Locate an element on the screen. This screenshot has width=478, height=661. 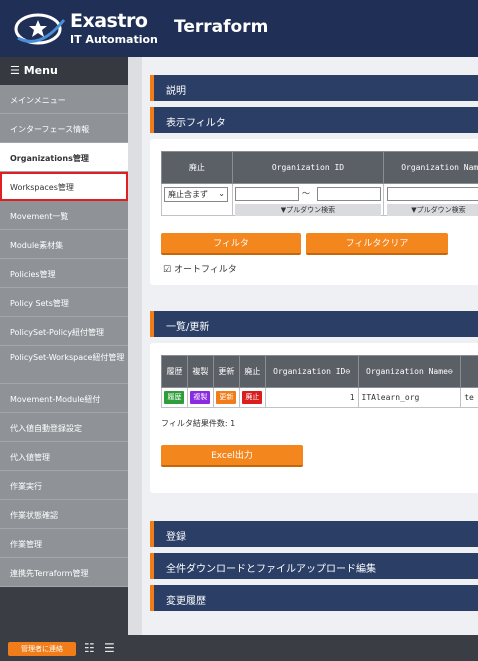
auto-filter-label: オートフィルタ is located at coordinates (205, 270).